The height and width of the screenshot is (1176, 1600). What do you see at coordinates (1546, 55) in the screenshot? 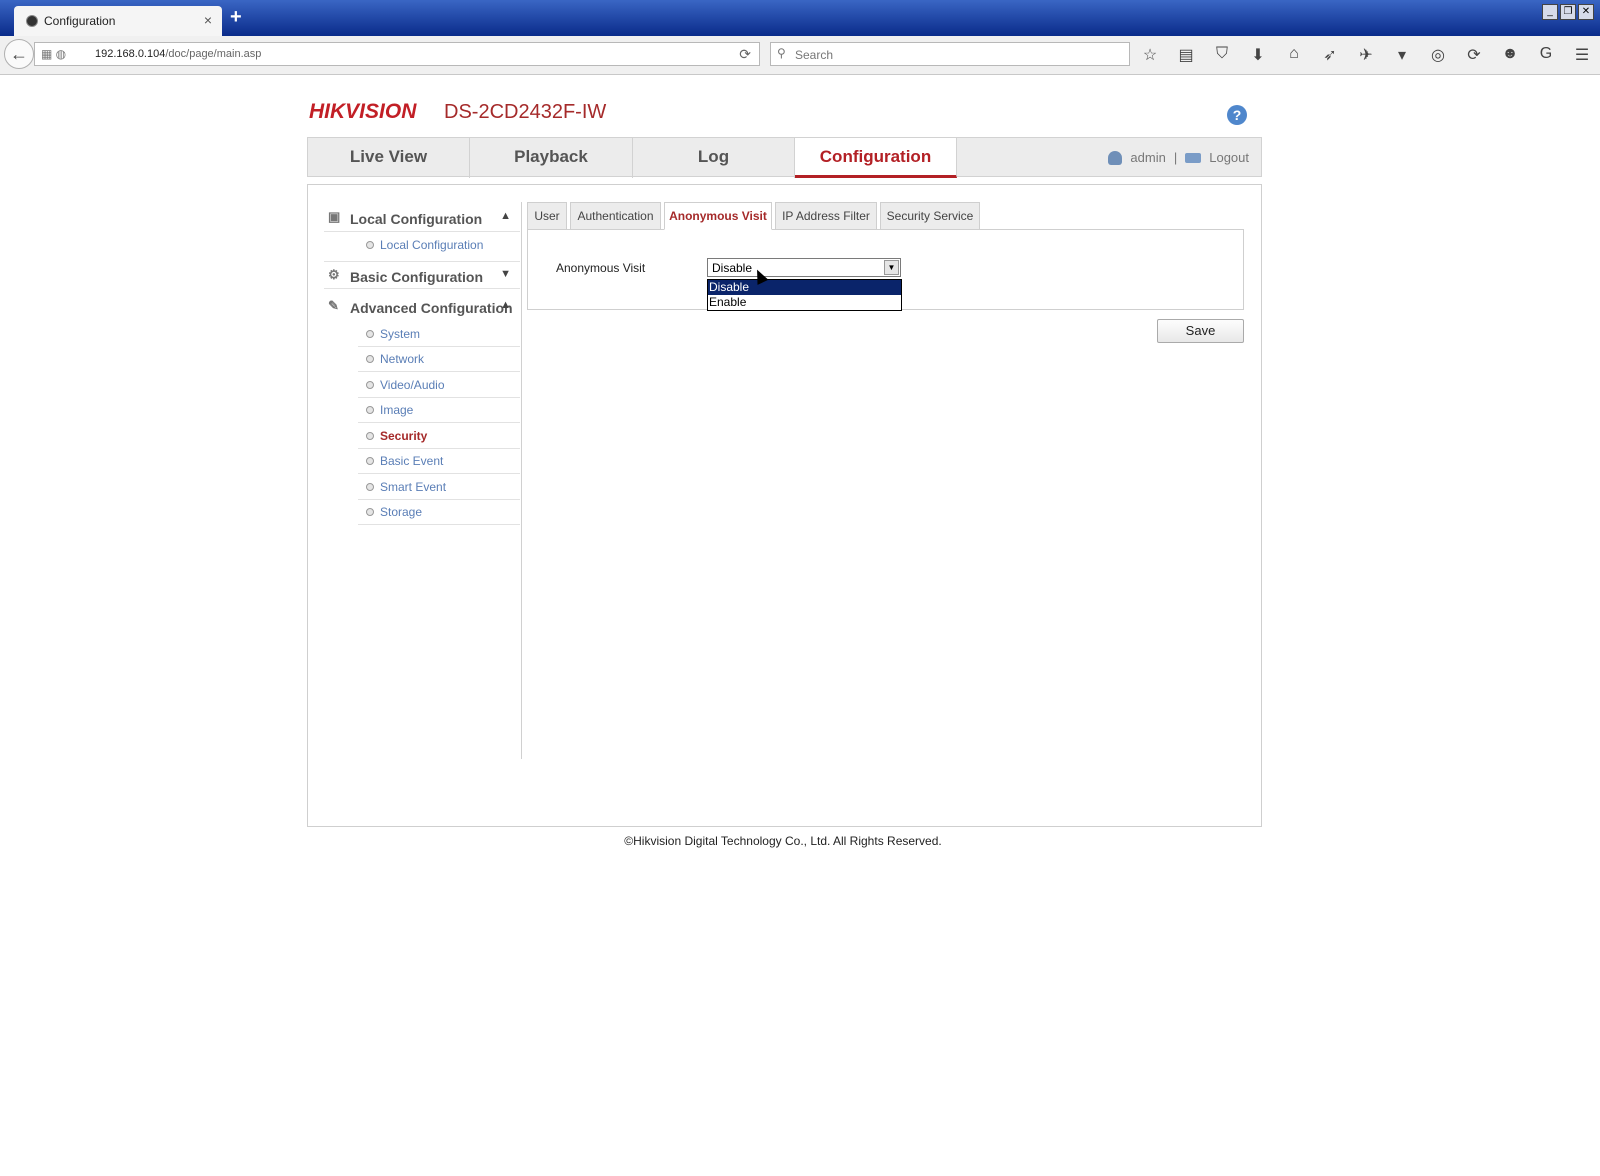
I see `extension-translate-icon: G` at bounding box center [1546, 55].